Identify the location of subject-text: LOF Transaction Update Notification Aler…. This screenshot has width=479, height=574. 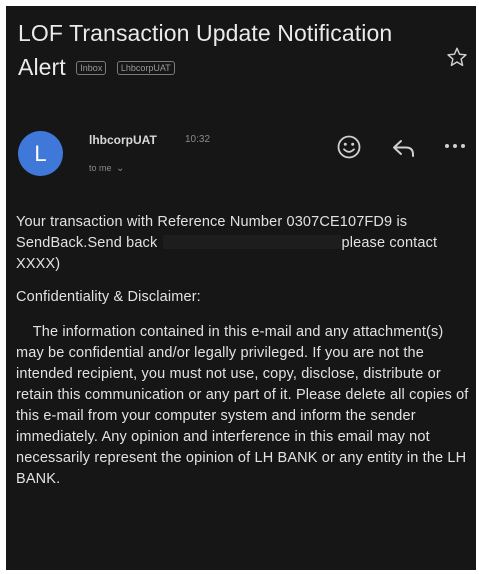
(205, 50).